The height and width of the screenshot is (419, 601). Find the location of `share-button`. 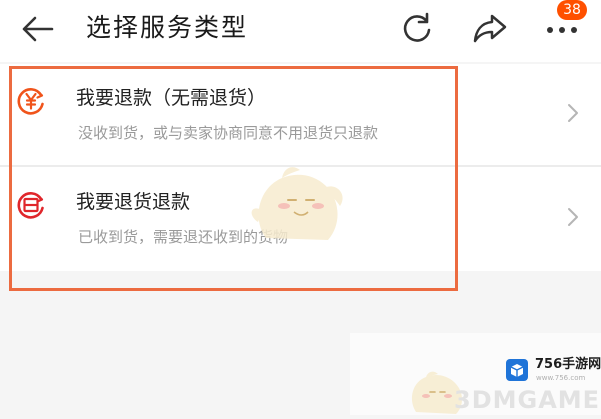

share-button is located at coordinates (490, 28).